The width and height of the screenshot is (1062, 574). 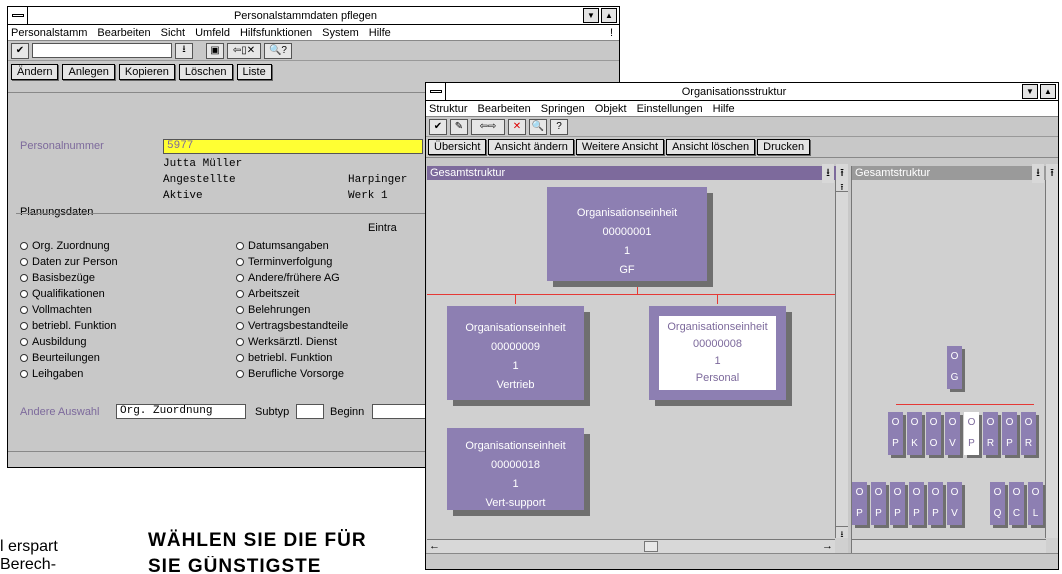 What do you see at coordinates (670, 109) in the screenshot?
I see `menu-einstellungen: Einstellungen` at bounding box center [670, 109].